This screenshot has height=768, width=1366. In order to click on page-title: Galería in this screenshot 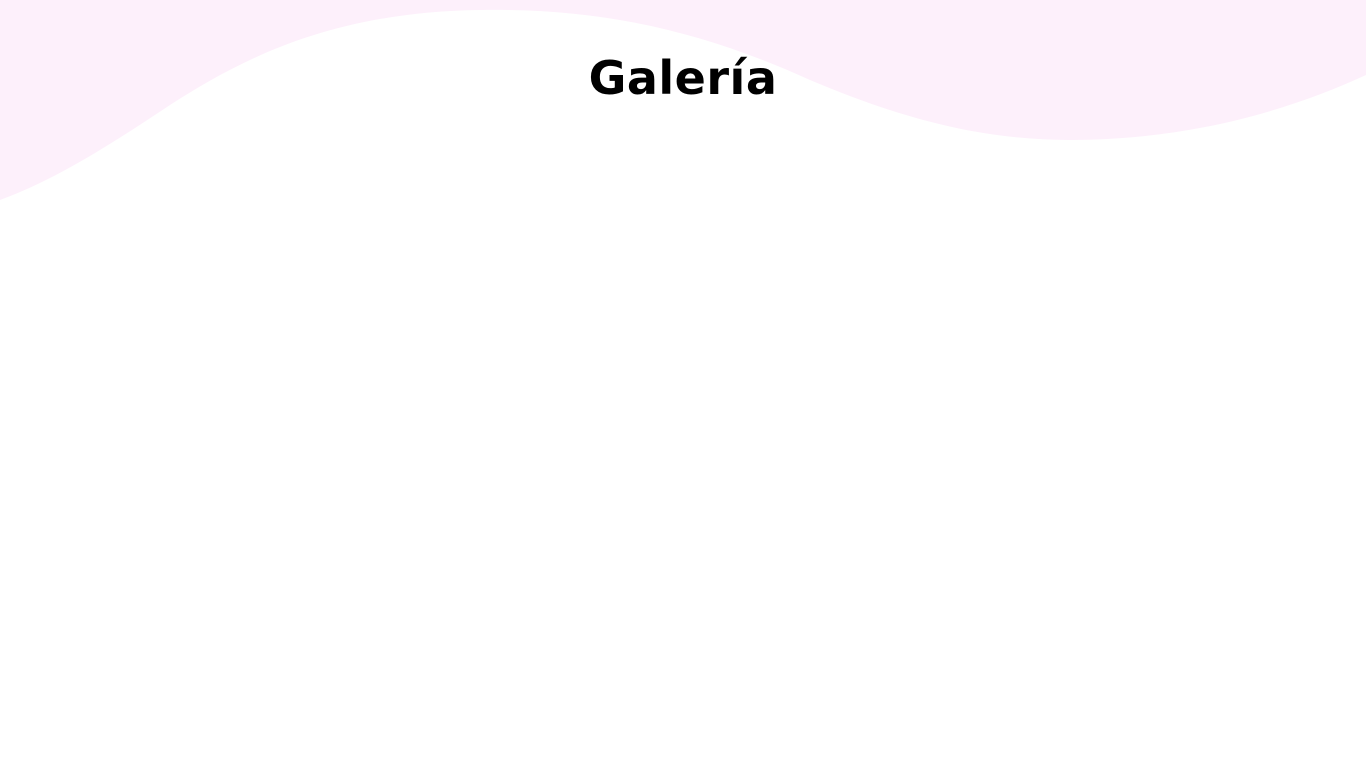, I will do `click(683, 78)`.